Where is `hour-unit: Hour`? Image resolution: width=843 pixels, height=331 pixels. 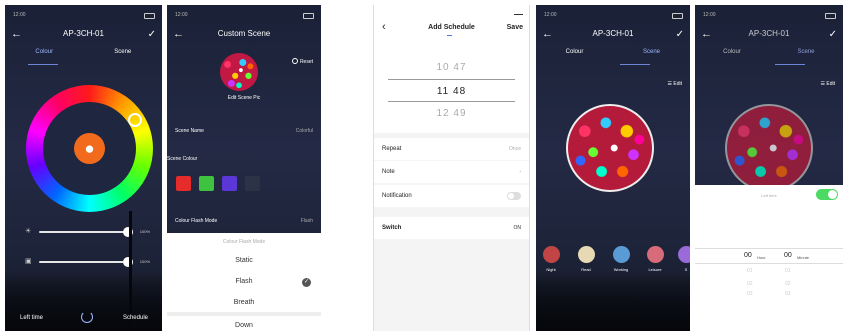 hour-unit: Hour is located at coordinates (761, 257).